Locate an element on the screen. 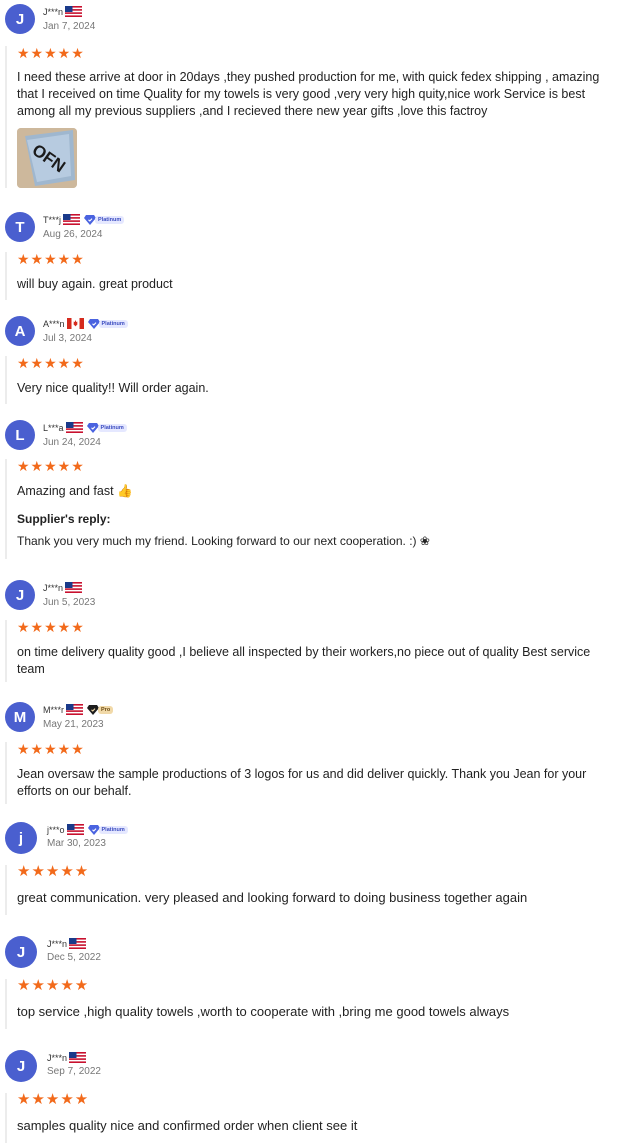 The image size is (632, 1147). avatar: M is located at coordinates (20, 717).